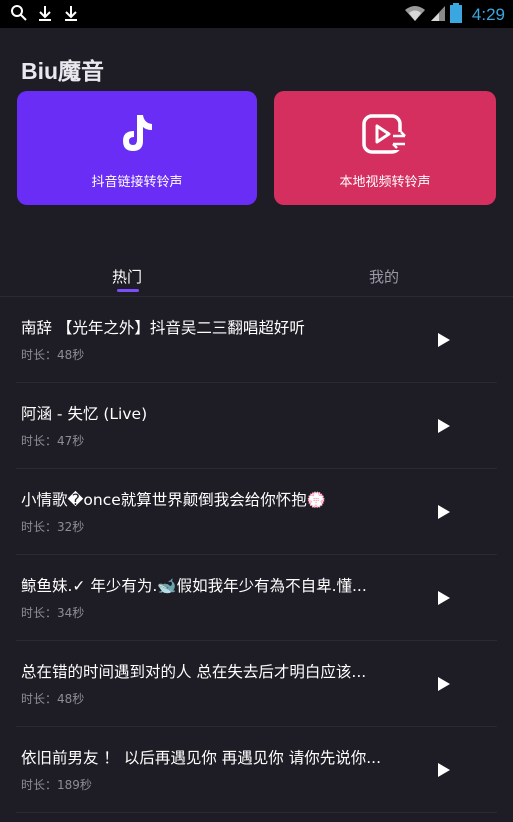  I want to click on song-duration: 时长：189秒, so click(56, 785).